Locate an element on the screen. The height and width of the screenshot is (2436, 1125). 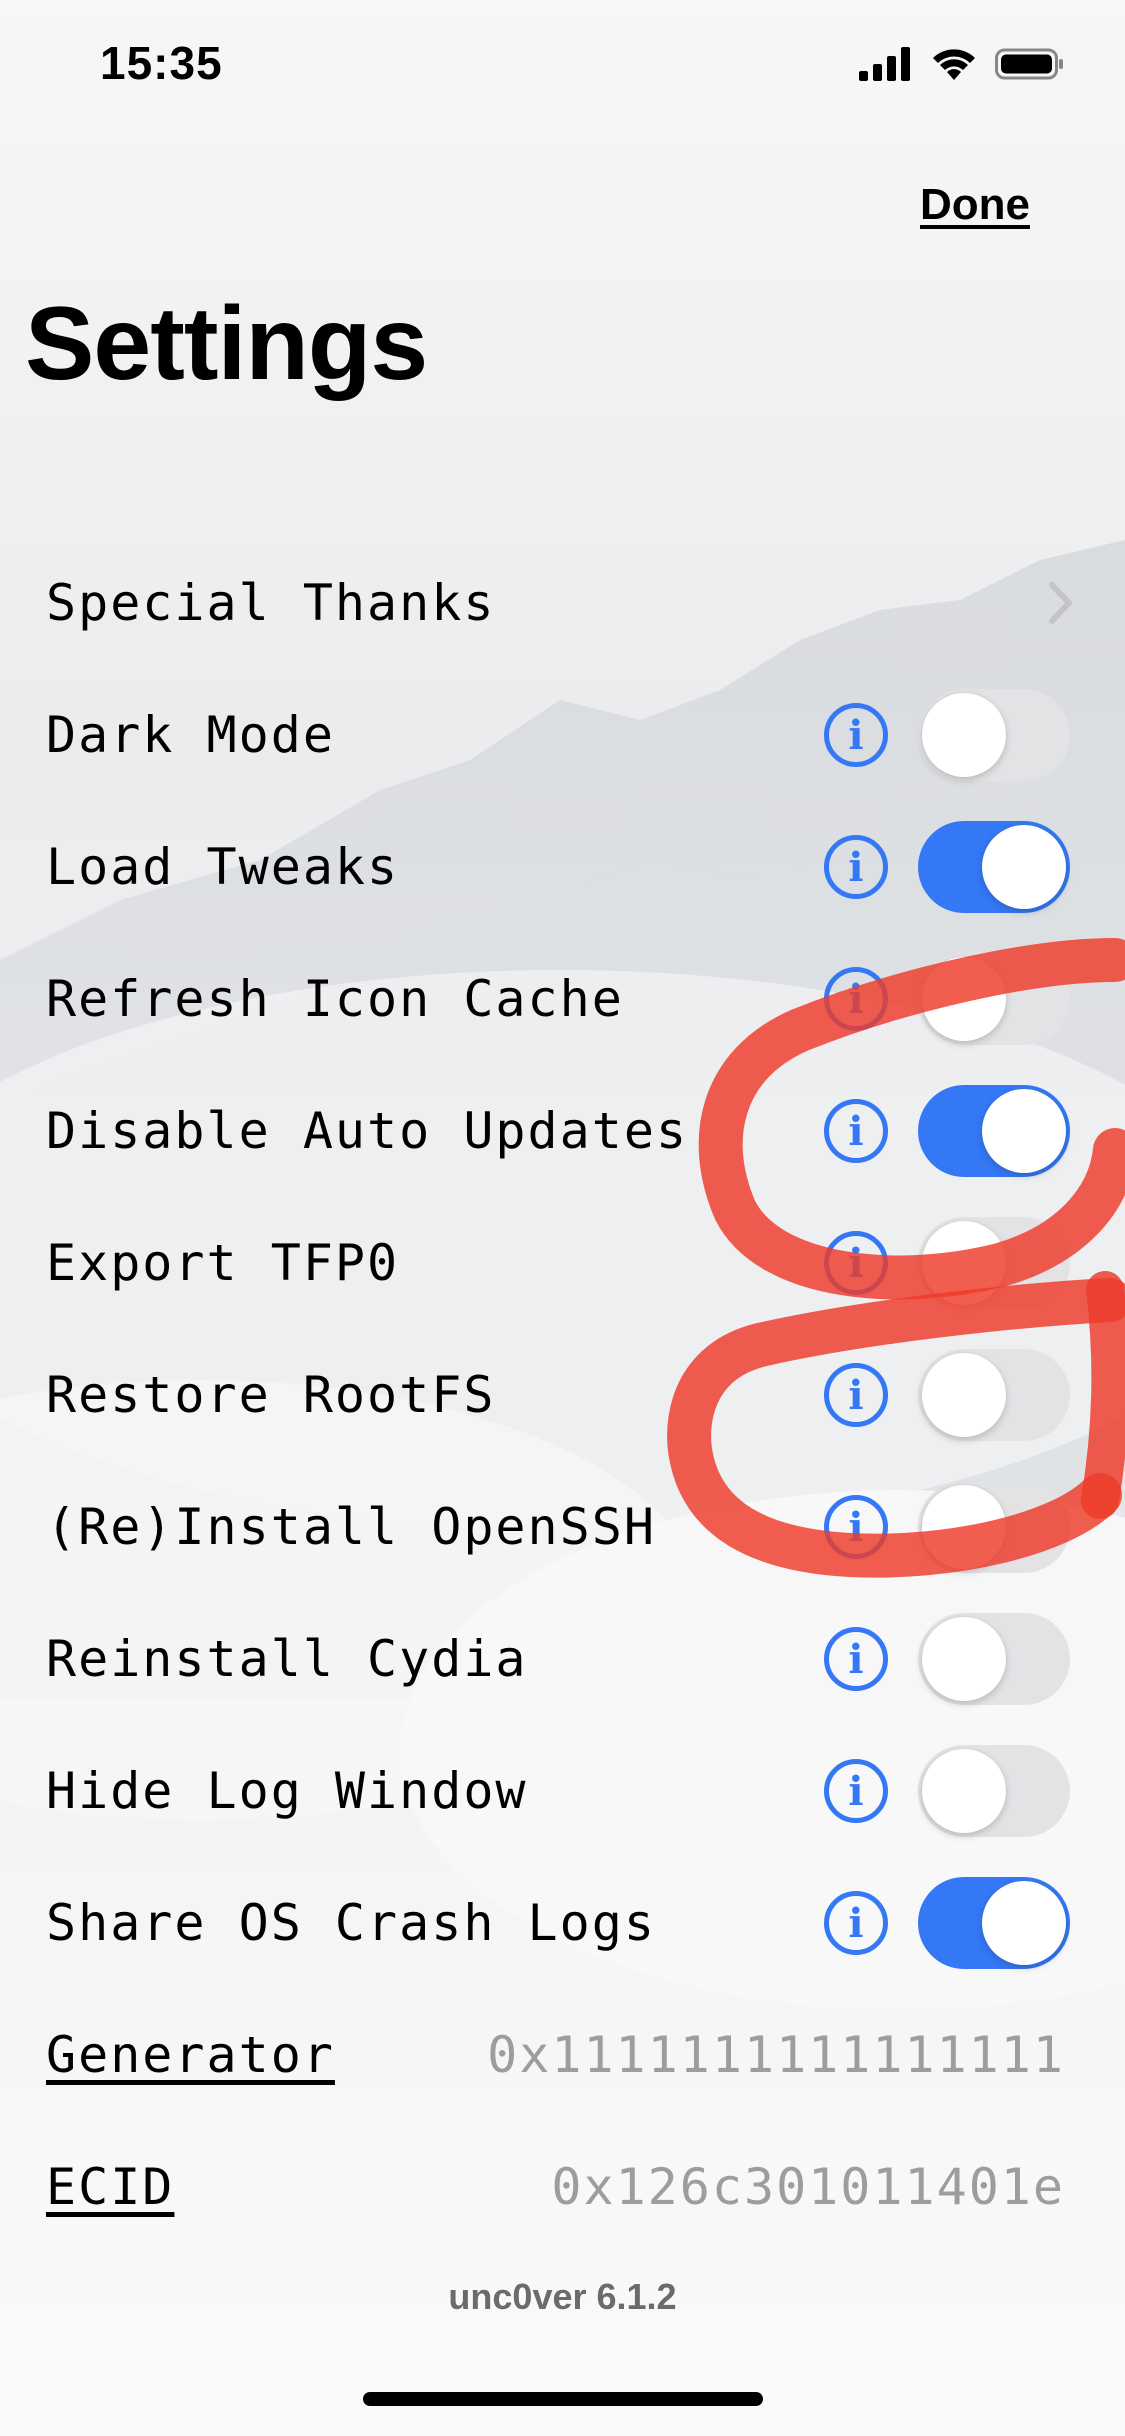
page-title: Settings is located at coordinates (226, 344).